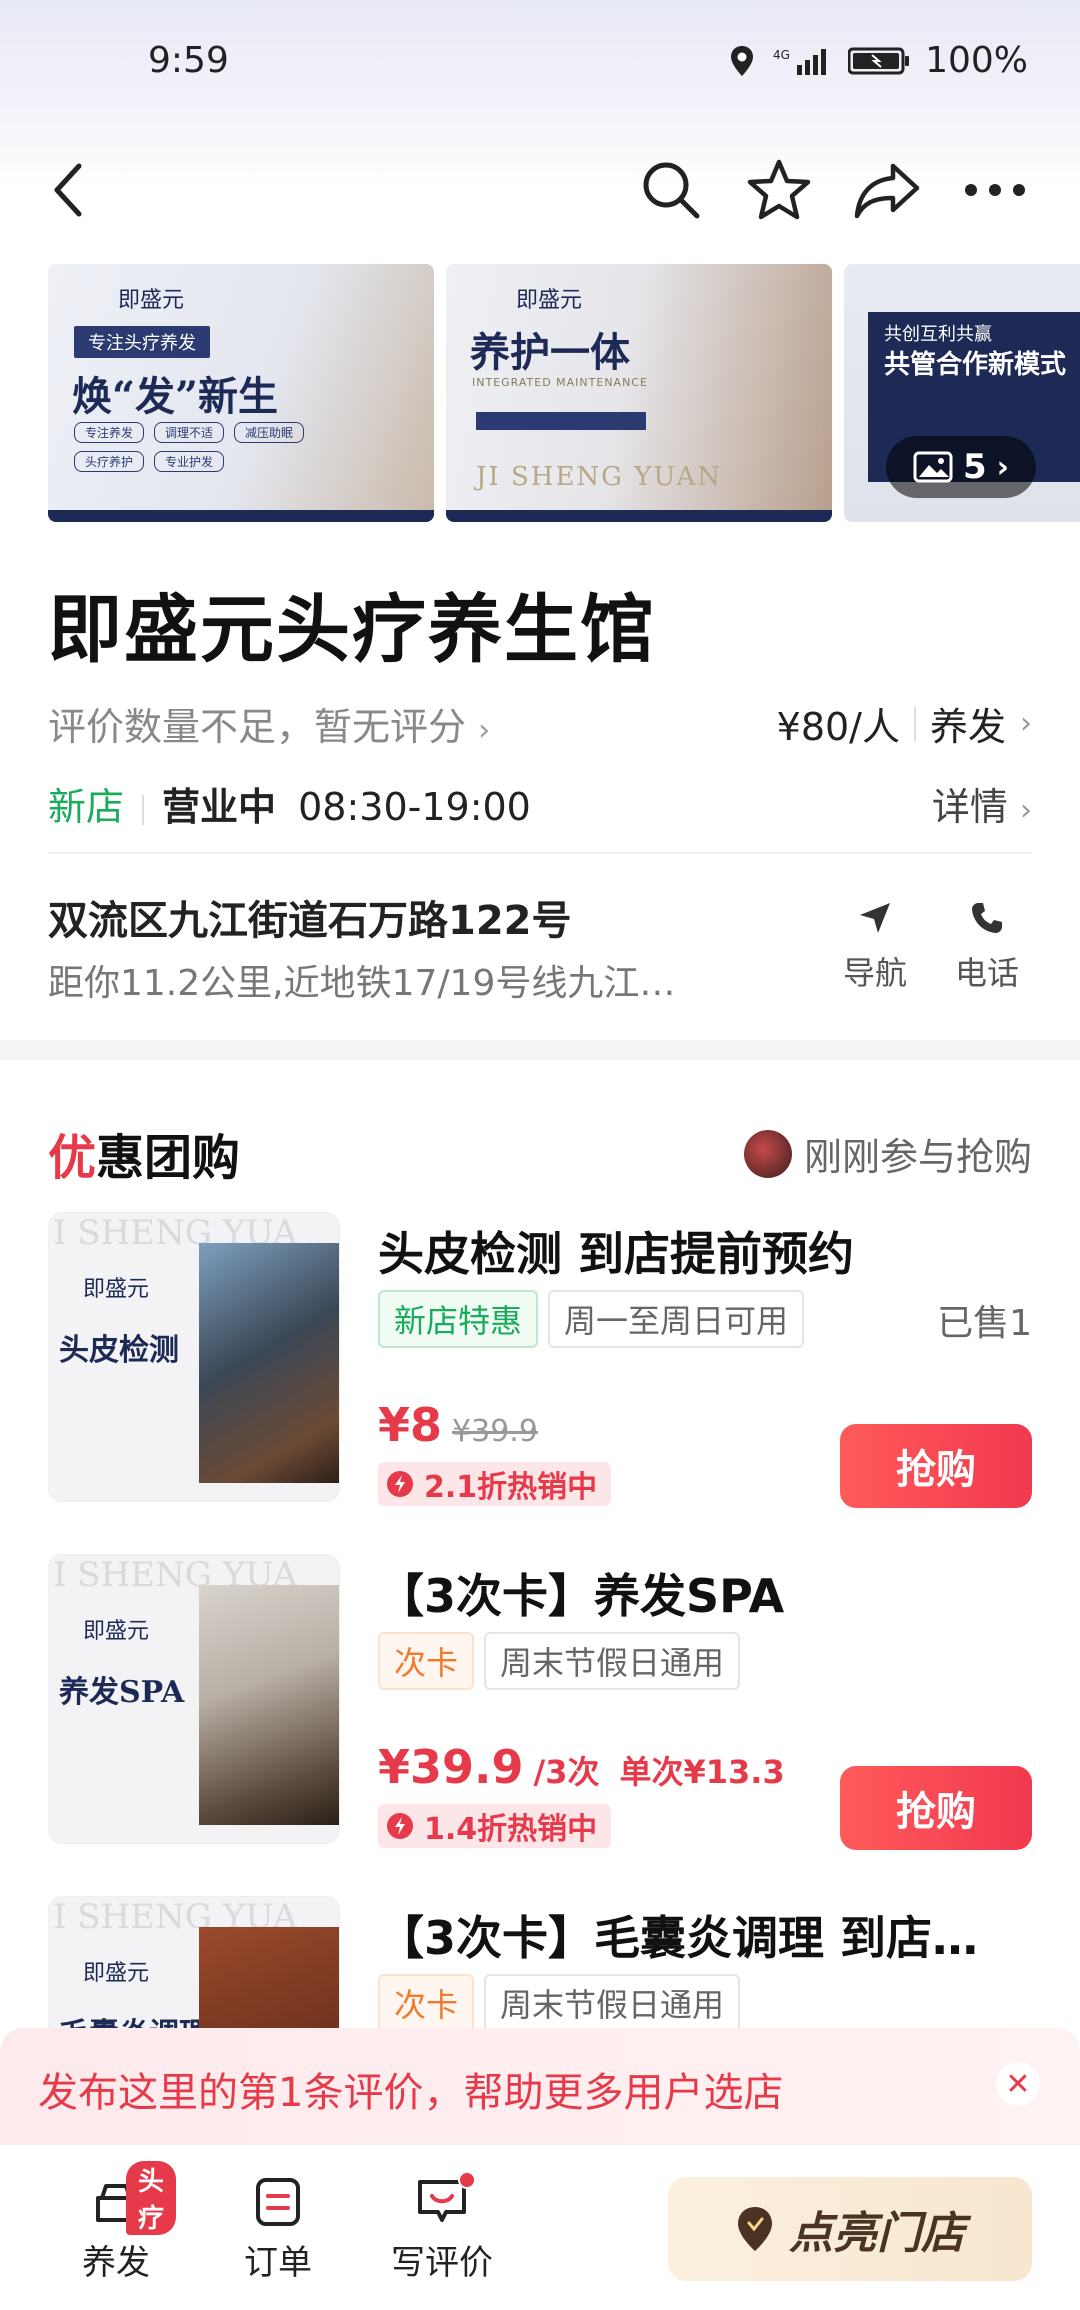  What do you see at coordinates (887, 190) in the screenshot?
I see `share-button` at bounding box center [887, 190].